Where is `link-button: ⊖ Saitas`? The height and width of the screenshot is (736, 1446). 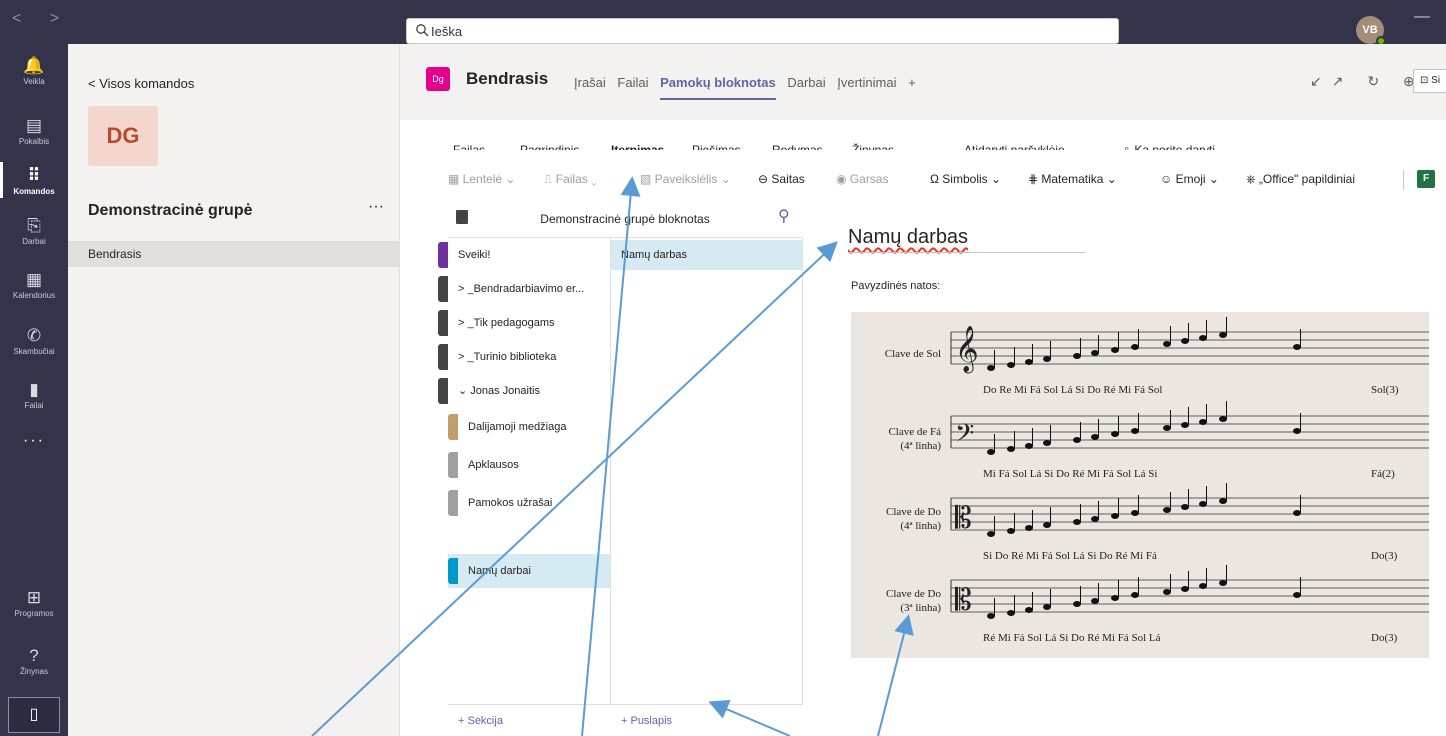
link-button: ⊖ Saitas is located at coordinates (781, 179).